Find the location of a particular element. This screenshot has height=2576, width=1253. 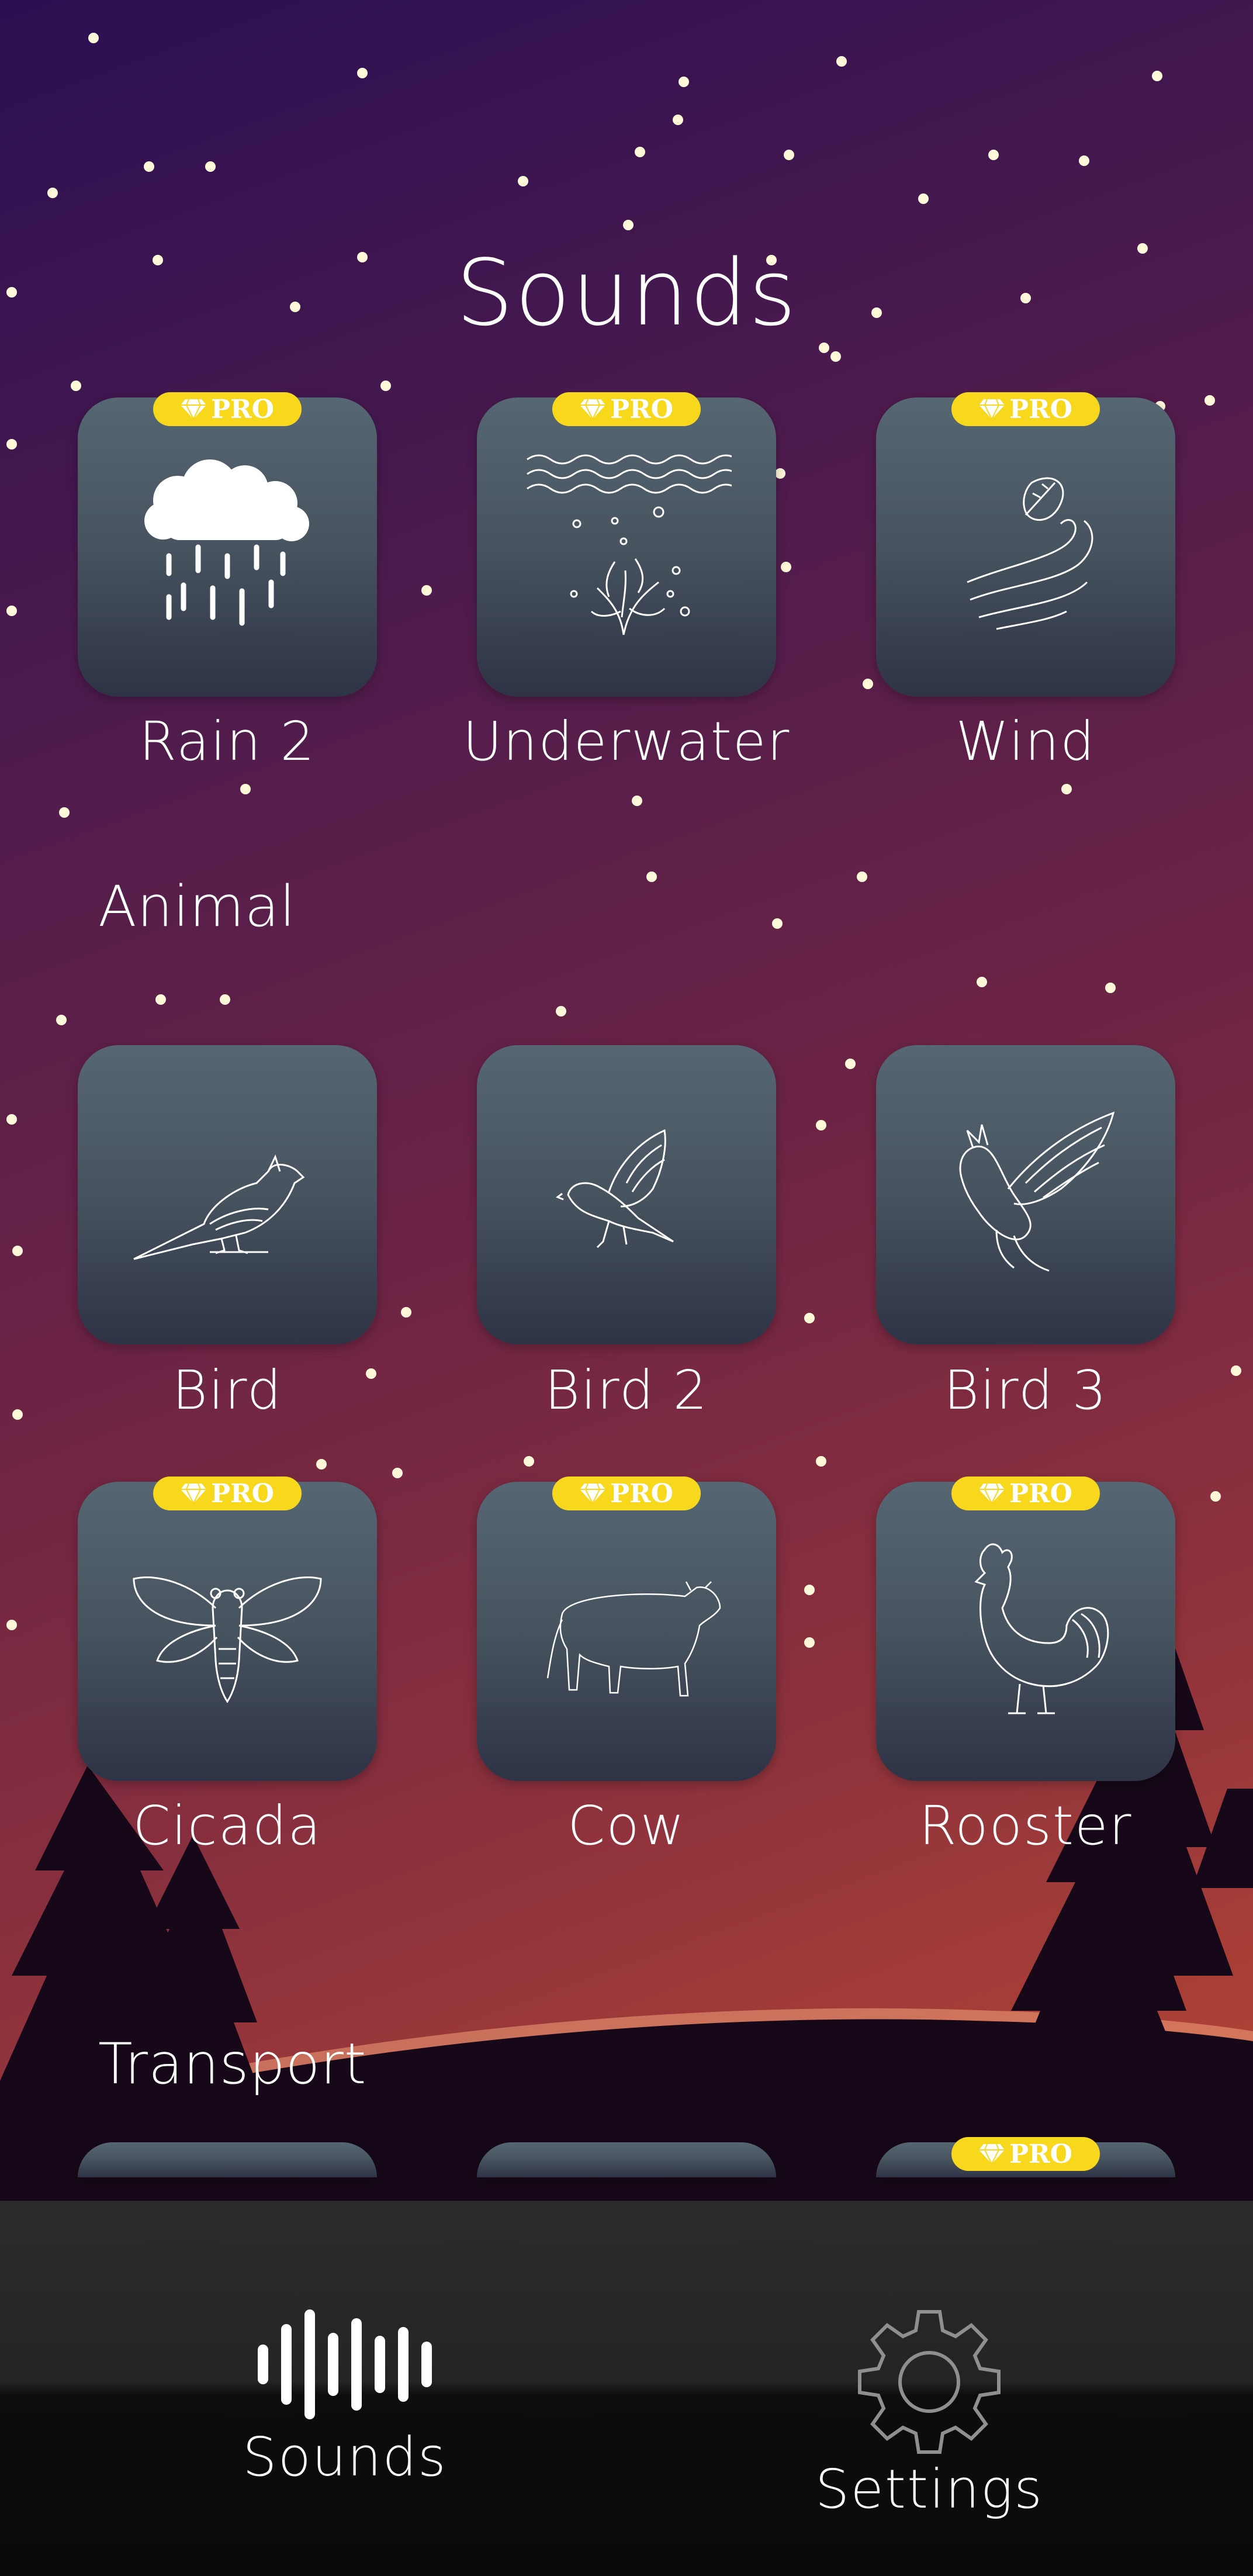

cicada-icon is located at coordinates (227, 1639).